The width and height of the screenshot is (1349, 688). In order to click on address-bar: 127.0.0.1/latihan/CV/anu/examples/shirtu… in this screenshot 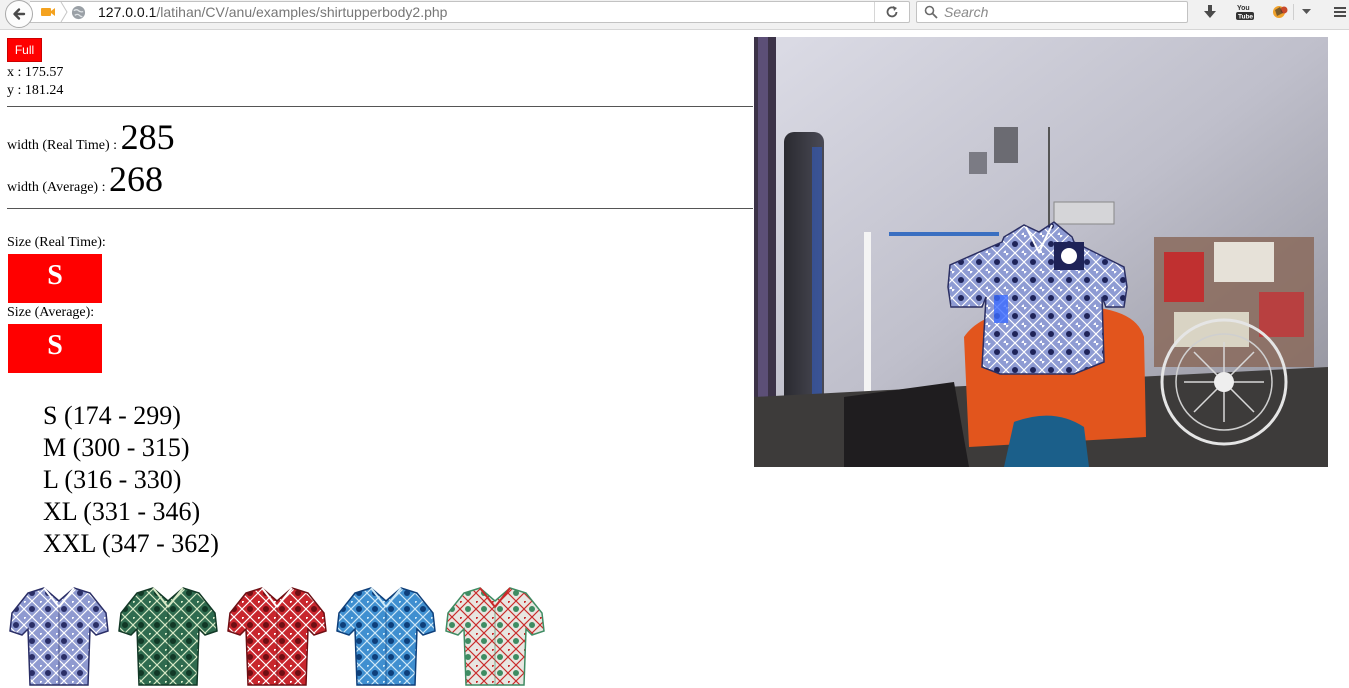, I will do `click(470, 12)`.